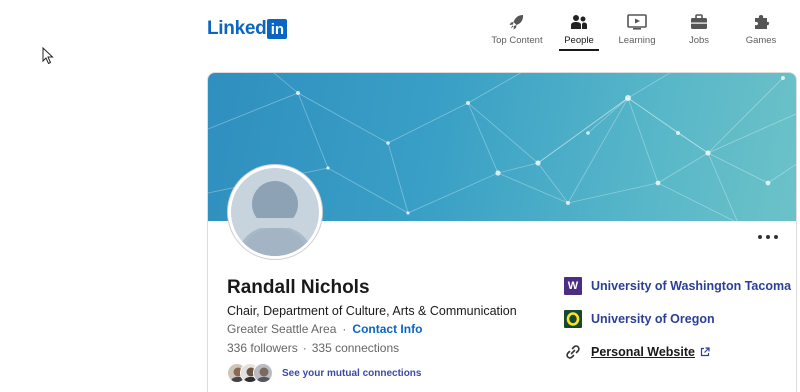  I want to click on more-options-button, so click(768, 237).